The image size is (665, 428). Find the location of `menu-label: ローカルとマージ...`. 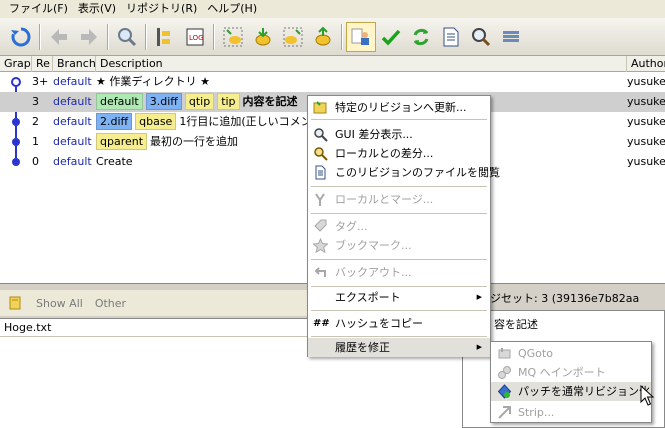

menu-label: ローカルとマージ... is located at coordinates (384, 199).